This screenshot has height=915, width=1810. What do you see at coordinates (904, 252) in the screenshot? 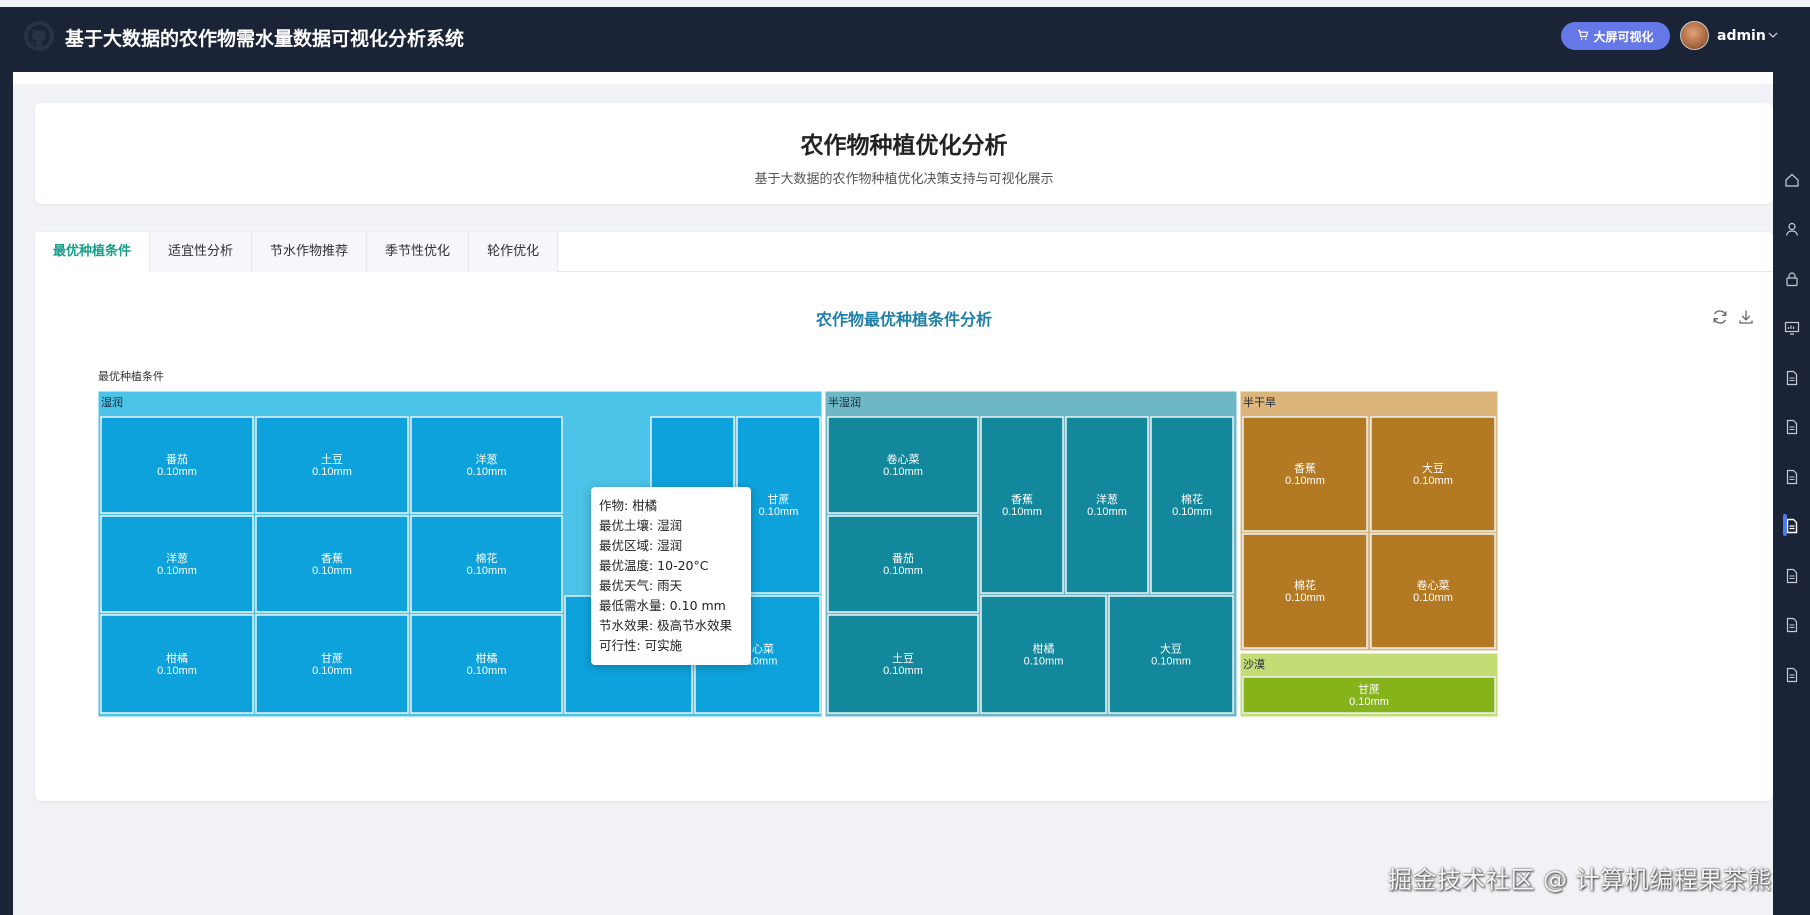
I see `tab-bar: 最优种植条件 适宜性分析 节水作物推荐 季节性优化 轮作优化` at bounding box center [904, 252].